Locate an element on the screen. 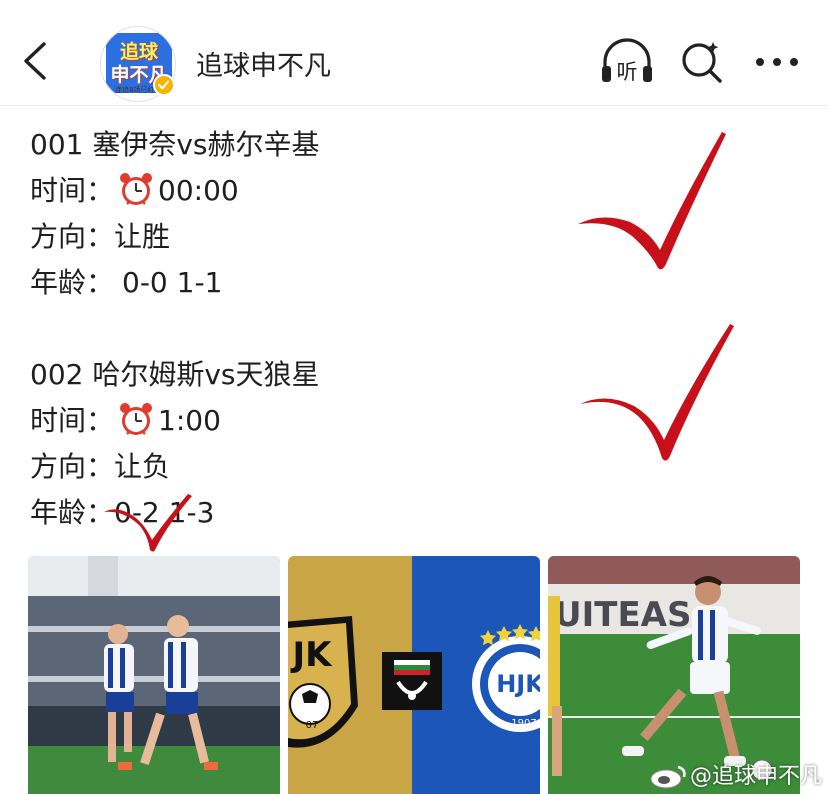  match-title: 001 塞伊奈vs赫尔辛基 is located at coordinates (310, 145).